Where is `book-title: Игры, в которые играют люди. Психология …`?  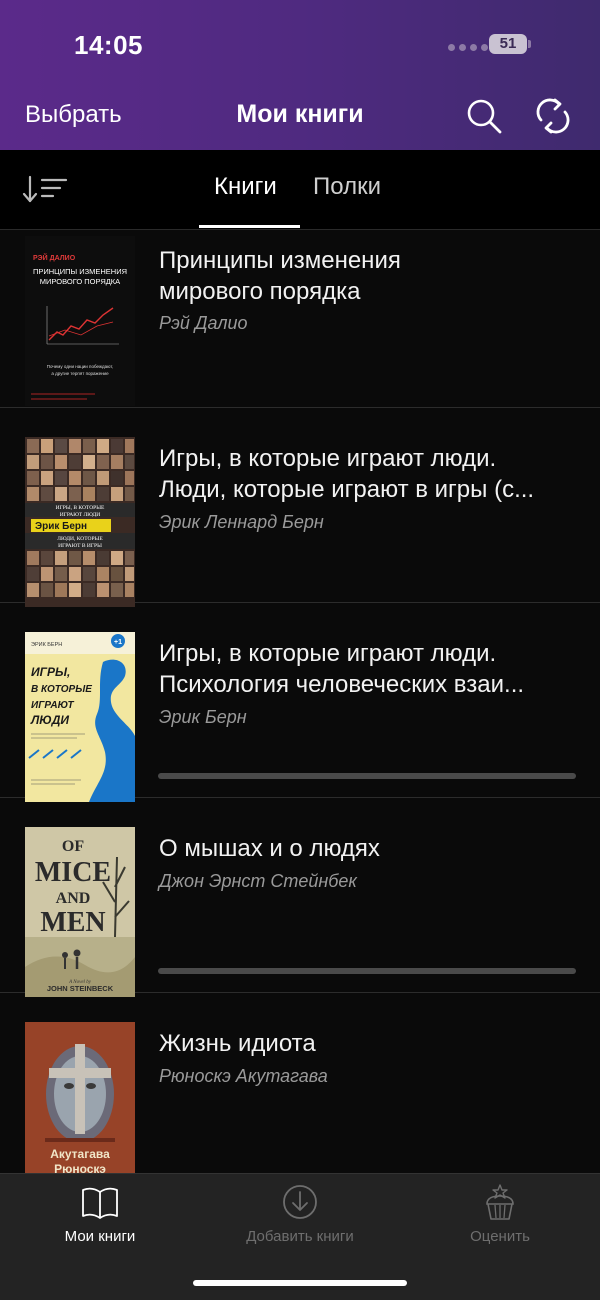
book-title: Игры, в которые играют люди. Психология … is located at coordinates (369, 669).